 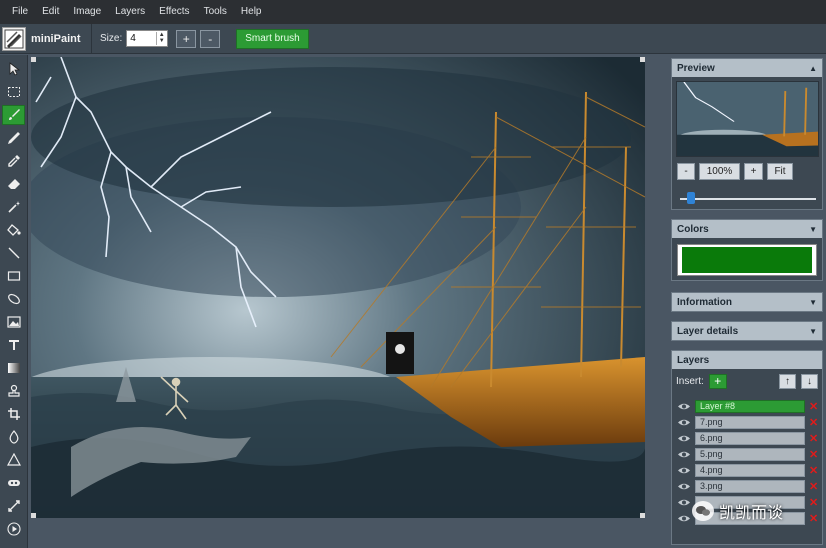 What do you see at coordinates (717, 381) in the screenshot?
I see `insert-layer-button: +` at bounding box center [717, 381].